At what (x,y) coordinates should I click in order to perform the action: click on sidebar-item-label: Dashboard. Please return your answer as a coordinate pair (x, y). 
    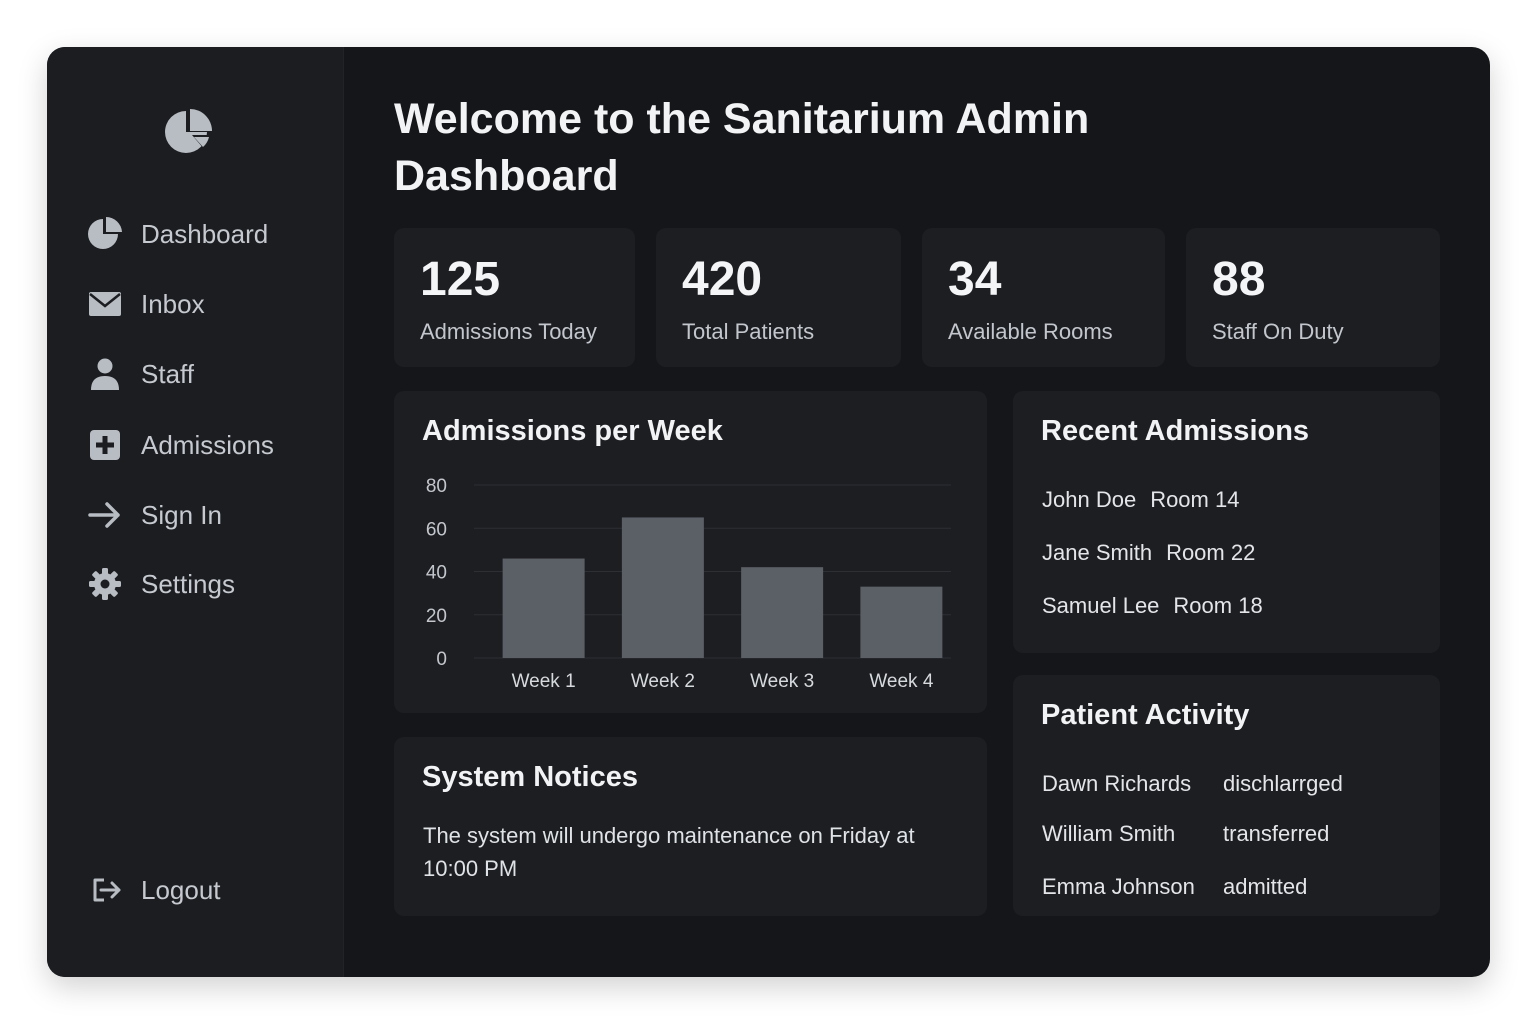
    Looking at the image, I should click on (205, 233).